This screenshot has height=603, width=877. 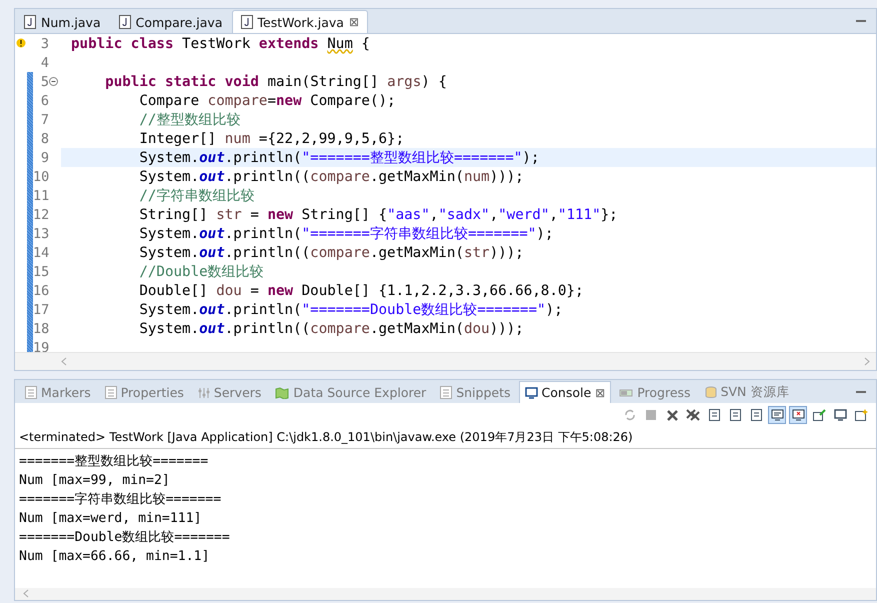 What do you see at coordinates (125, 538) in the screenshot?
I see `console-output-line: =======Double数组比较=======` at bounding box center [125, 538].